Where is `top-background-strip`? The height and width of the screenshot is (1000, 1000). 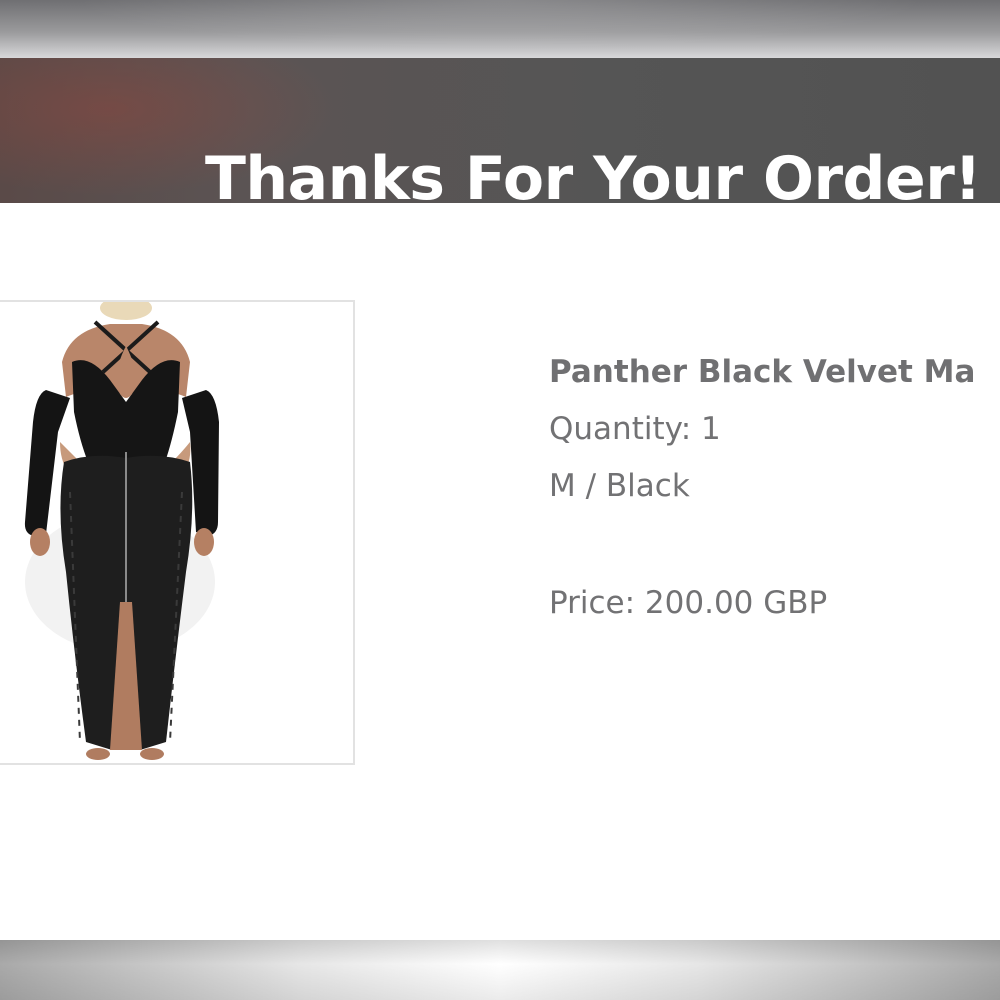
top-background-strip is located at coordinates (500, 29).